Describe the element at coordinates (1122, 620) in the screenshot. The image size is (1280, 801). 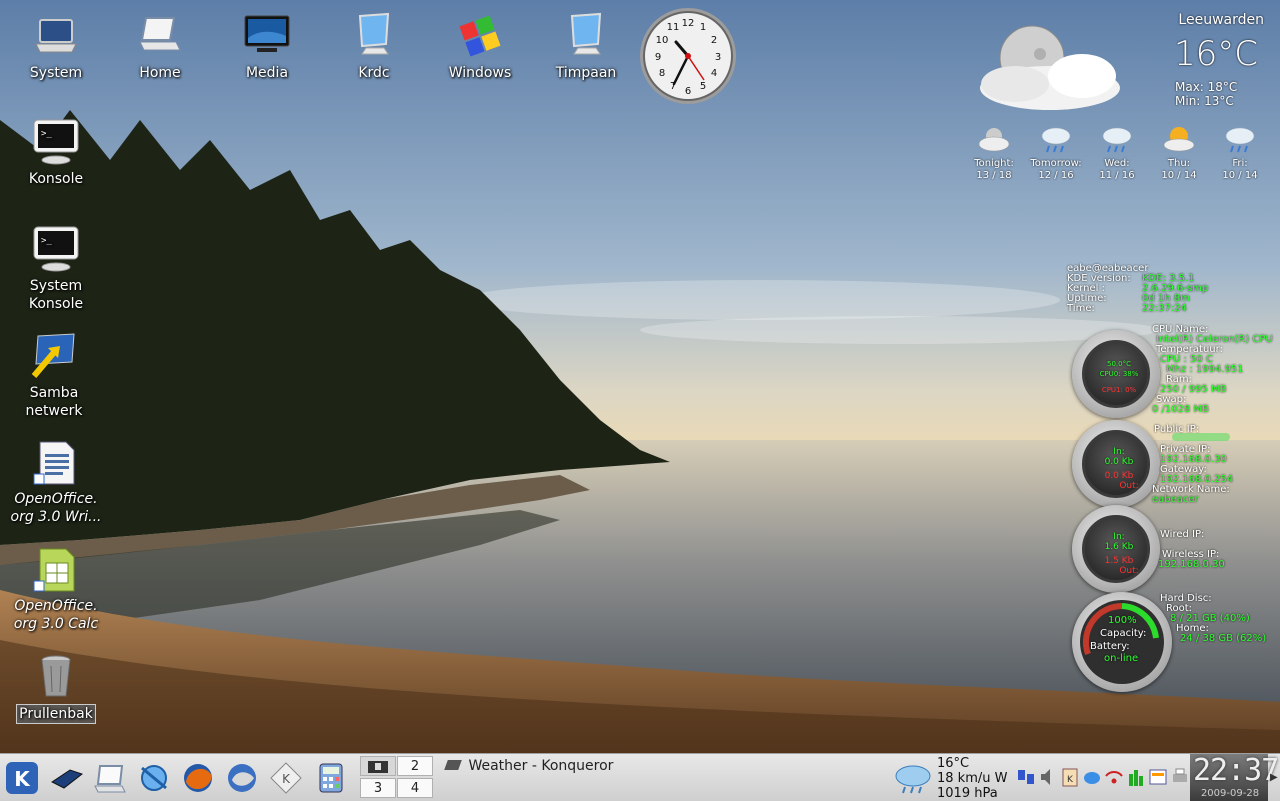
I see `battery-percent: 100%` at that location.